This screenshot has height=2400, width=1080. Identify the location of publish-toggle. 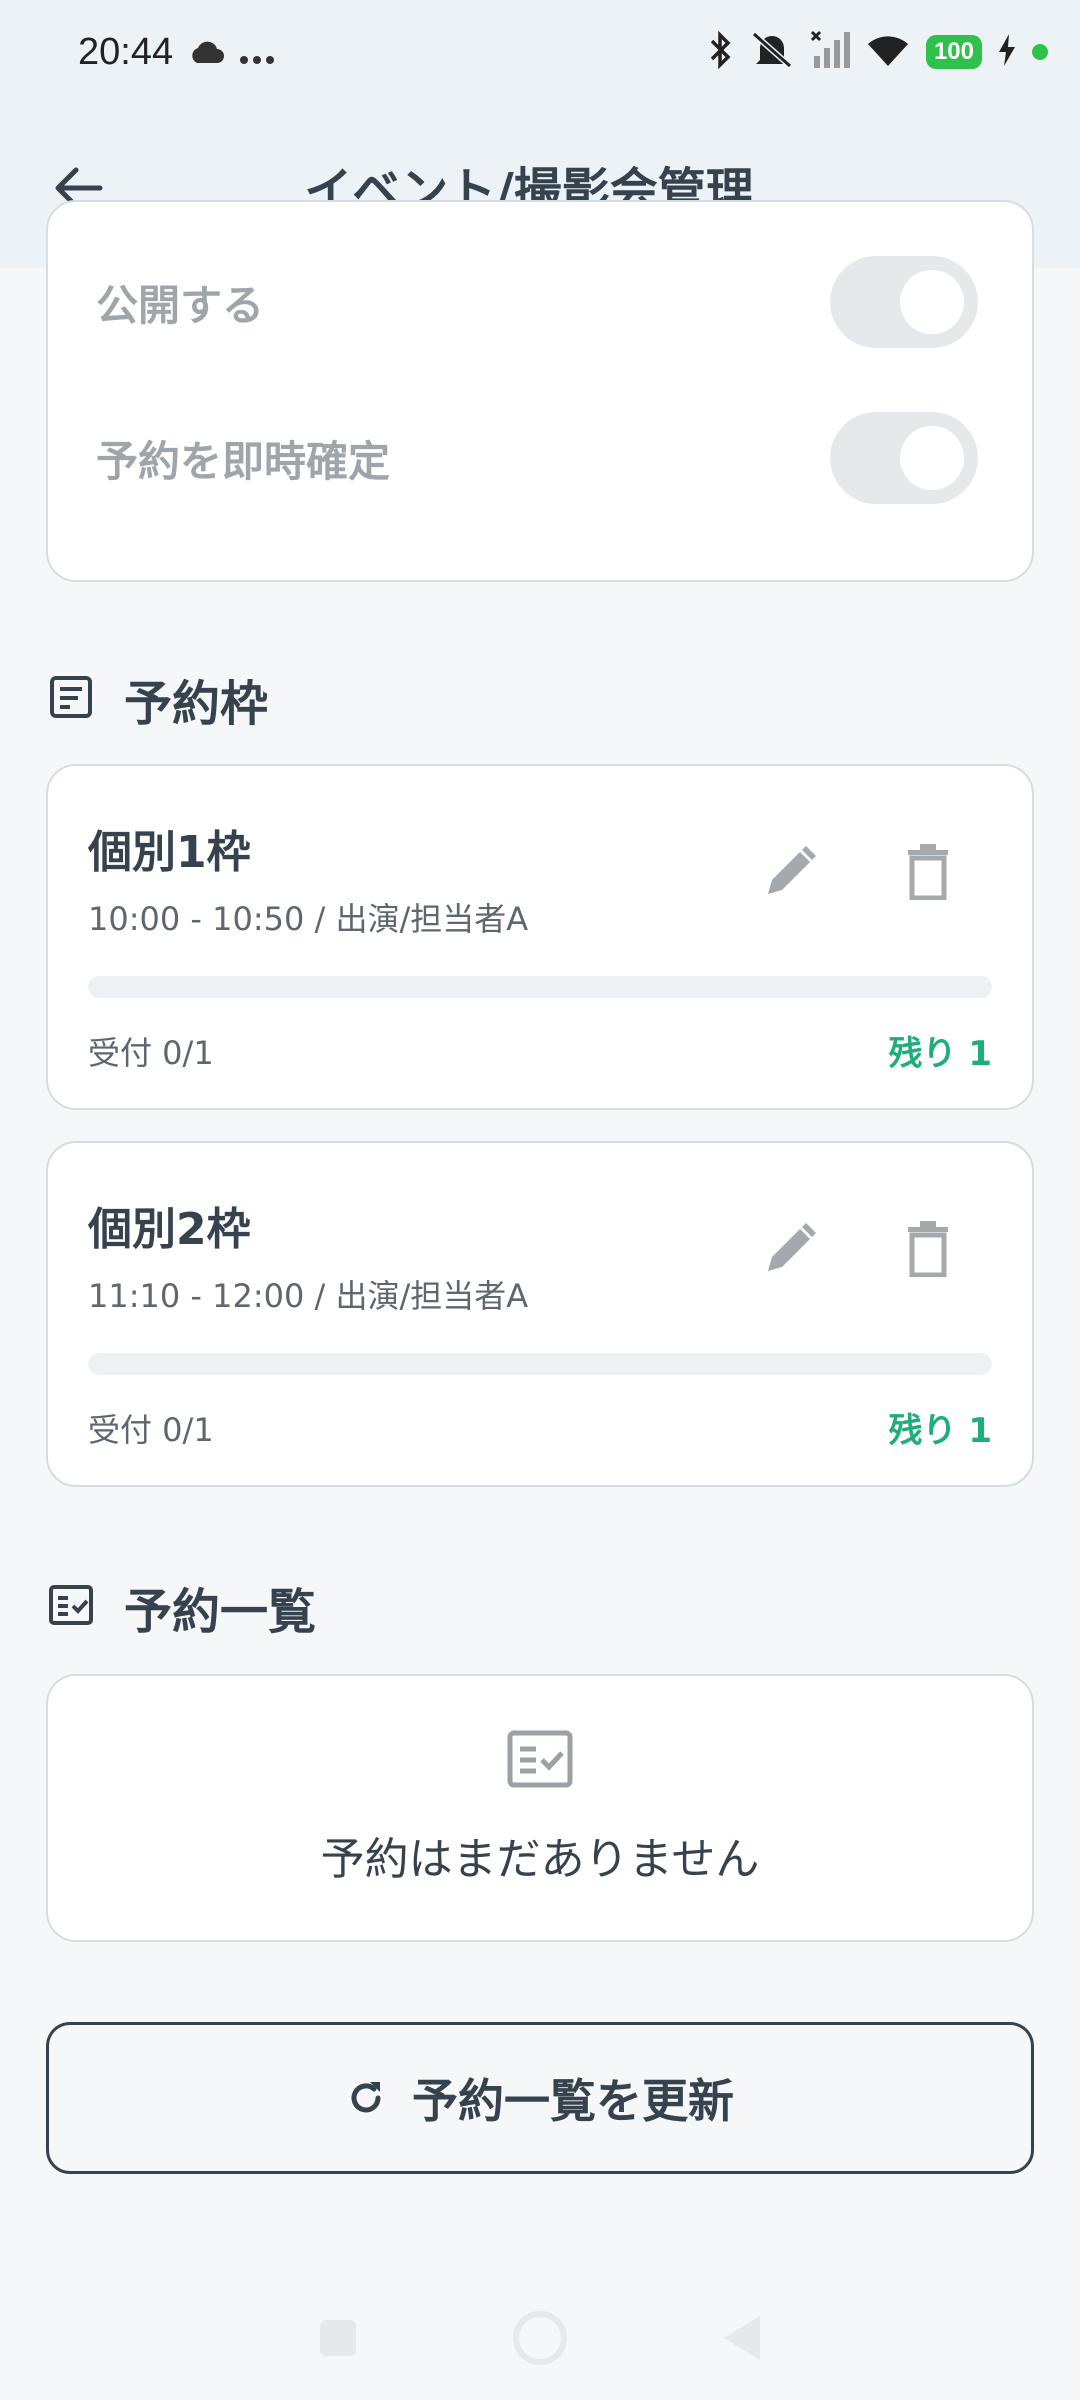
(904, 302).